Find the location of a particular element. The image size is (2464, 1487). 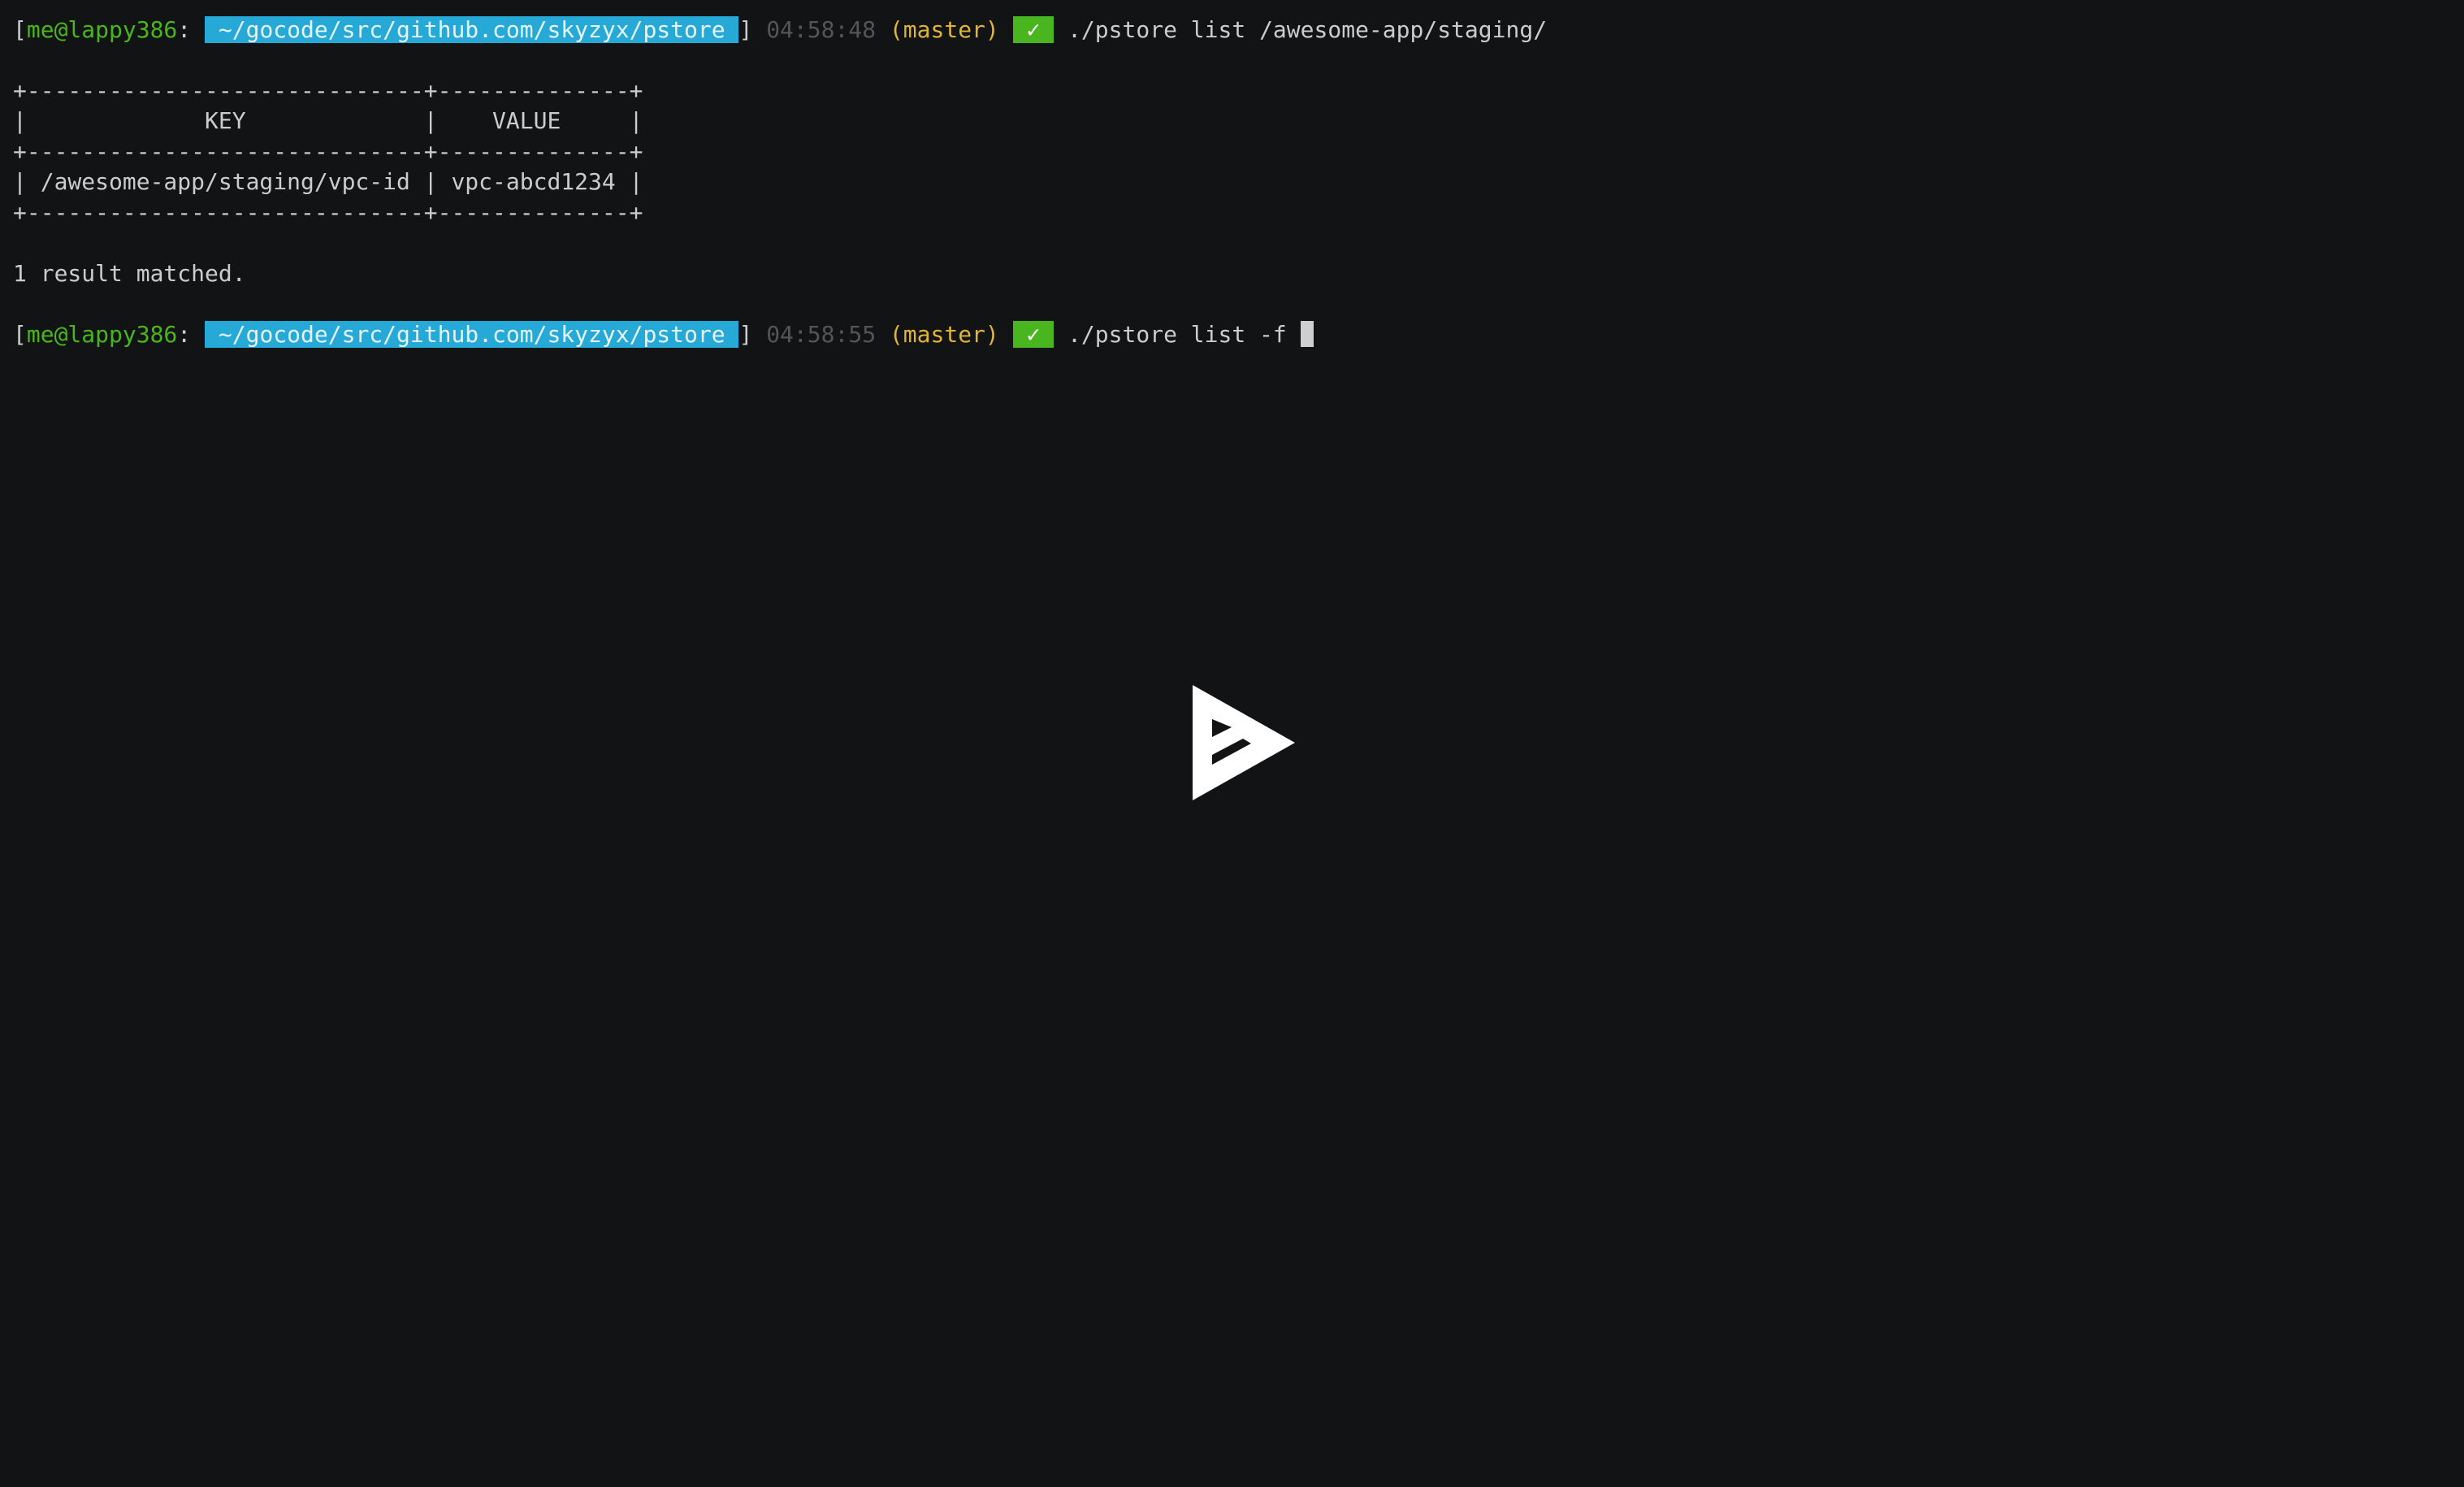

prompt-time: 04:58:55 is located at coordinates (822, 334).